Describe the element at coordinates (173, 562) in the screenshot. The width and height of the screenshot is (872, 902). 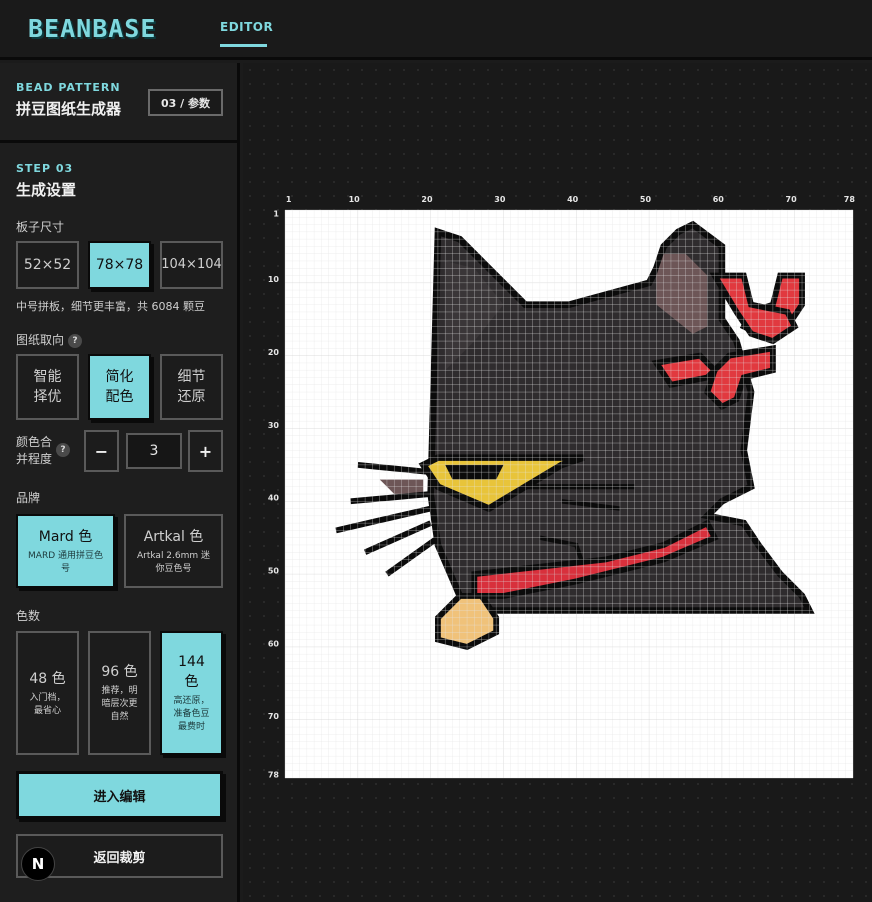
I see `brand-artkal-desc: Artkal 2.6mm 迷你豆色号` at that location.